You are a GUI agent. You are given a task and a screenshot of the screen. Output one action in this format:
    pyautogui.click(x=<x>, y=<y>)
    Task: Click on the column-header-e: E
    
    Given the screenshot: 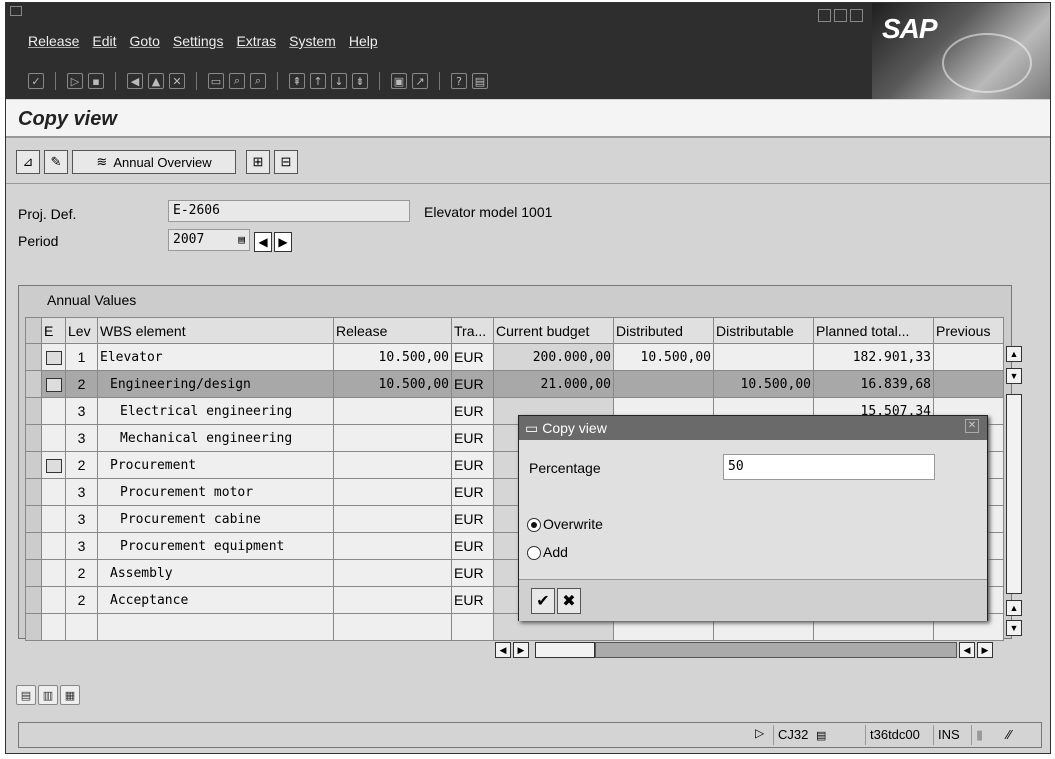 What is the action you would take?
    pyautogui.click(x=53, y=330)
    